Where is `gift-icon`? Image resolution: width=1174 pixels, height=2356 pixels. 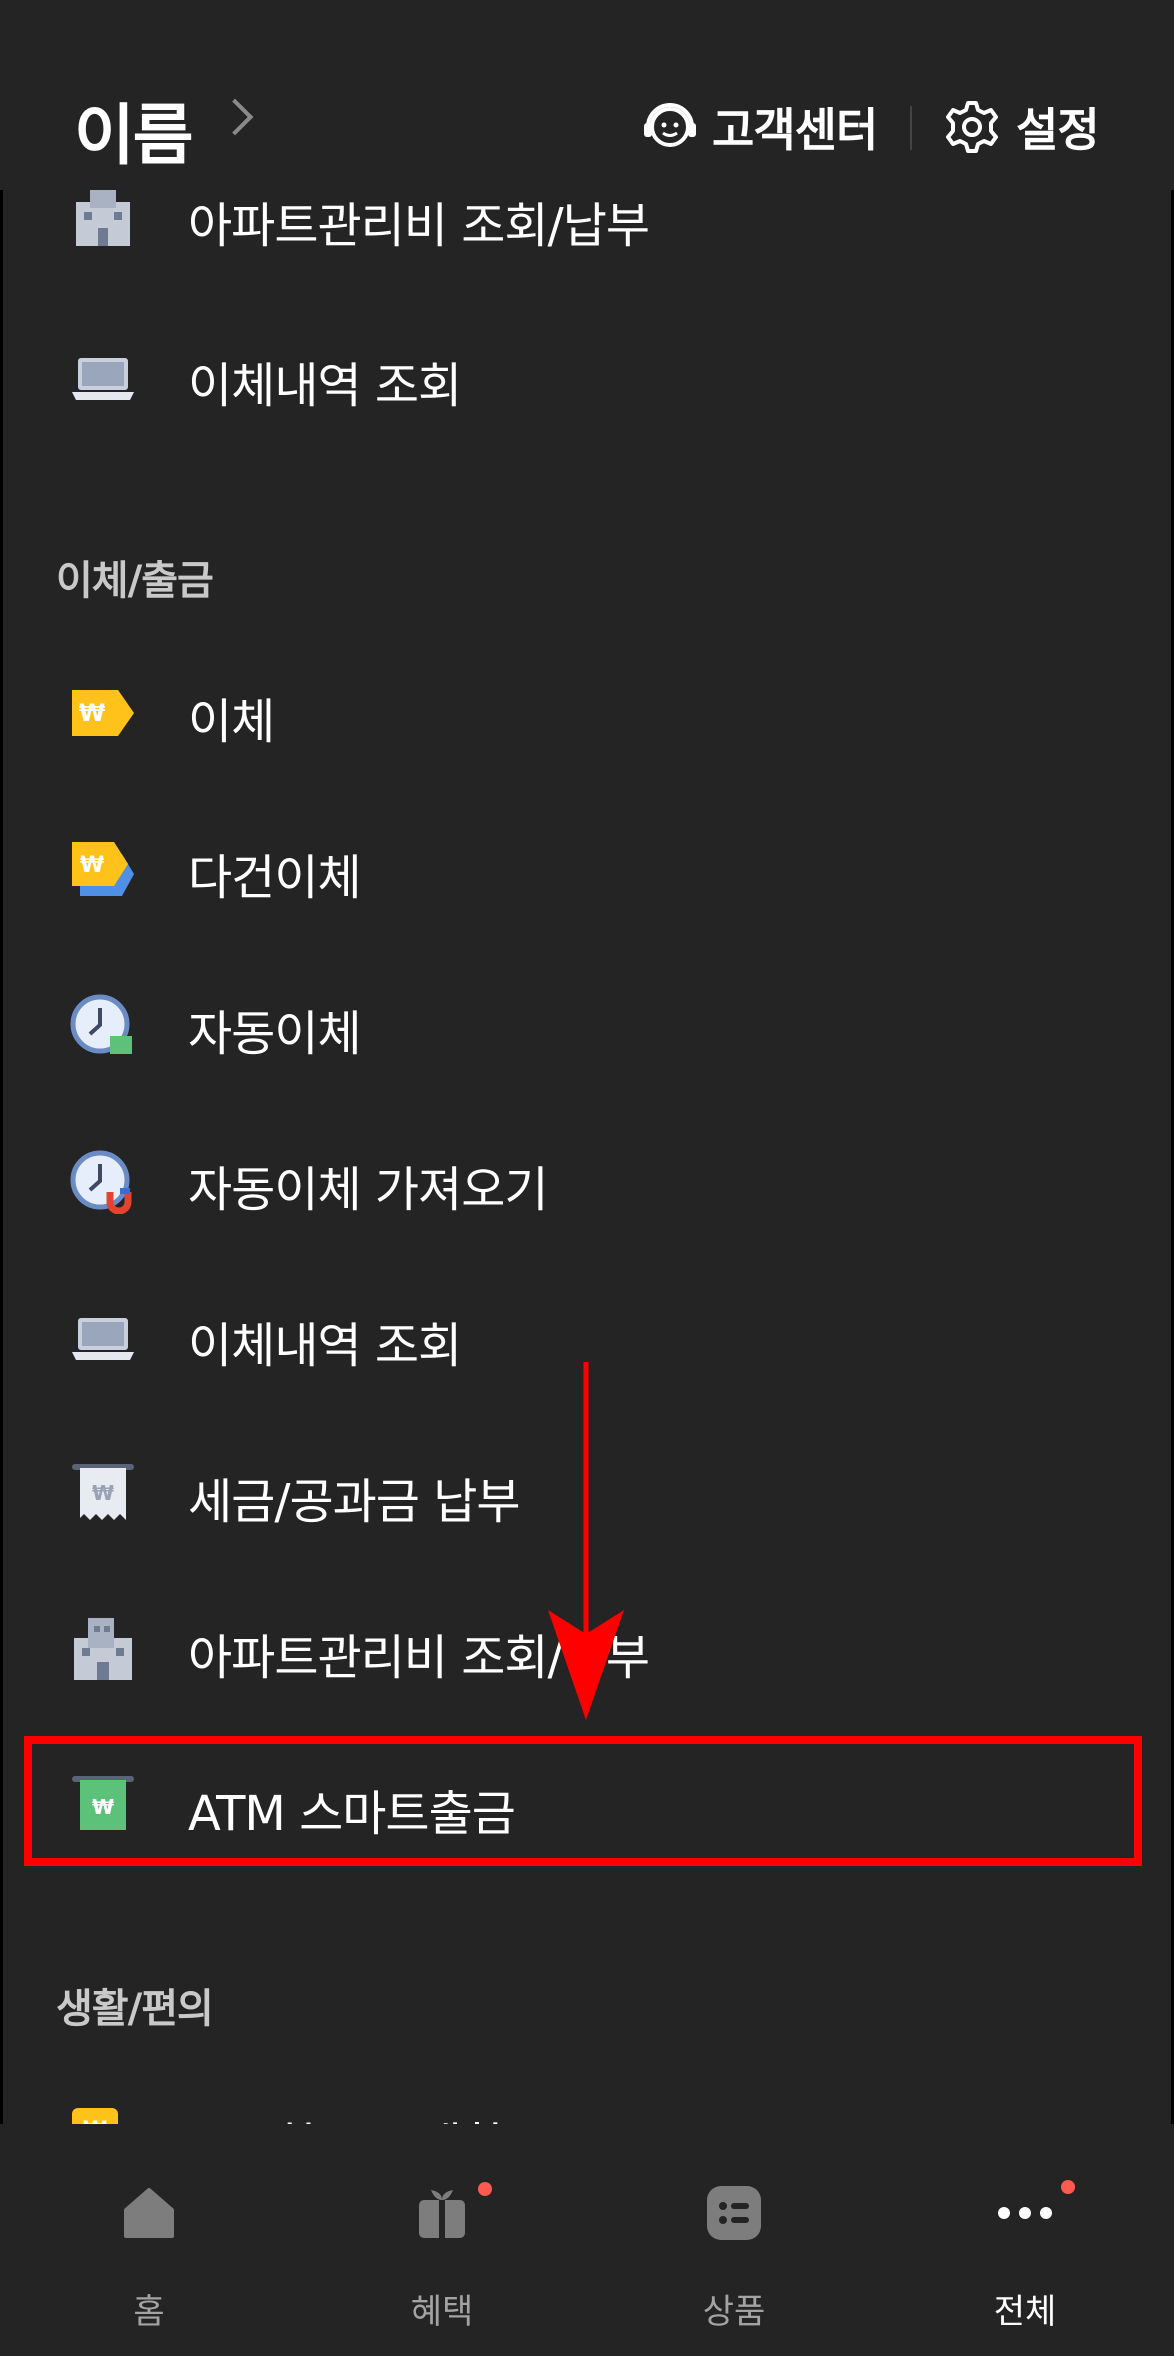 gift-icon is located at coordinates (442, 2214).